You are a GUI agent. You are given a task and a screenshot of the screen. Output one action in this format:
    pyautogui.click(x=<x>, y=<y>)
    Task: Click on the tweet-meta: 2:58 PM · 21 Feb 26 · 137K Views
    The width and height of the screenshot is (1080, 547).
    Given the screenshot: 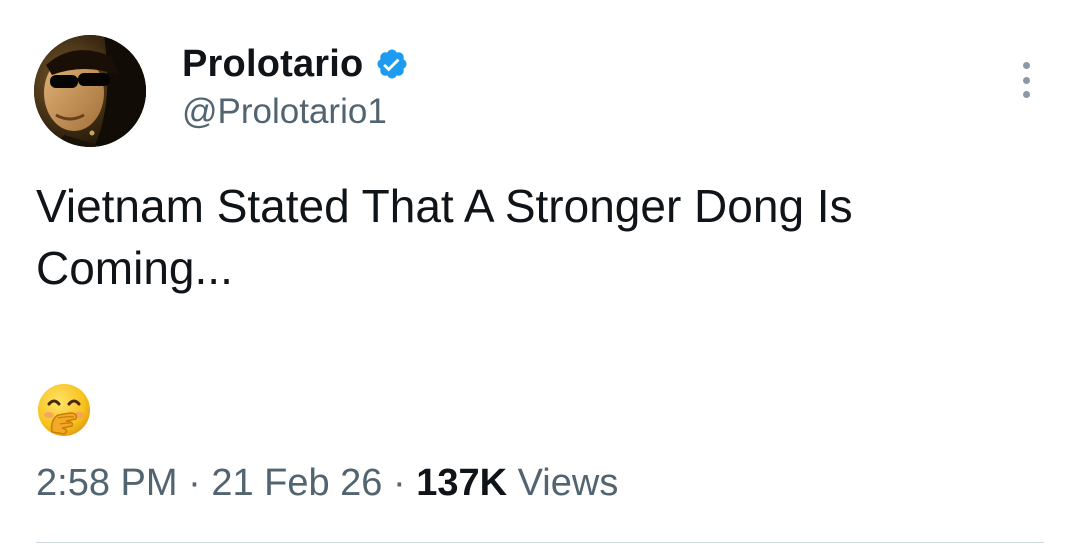 What is the action you would take?
    pyautogui.click(x=327, y=483)
    